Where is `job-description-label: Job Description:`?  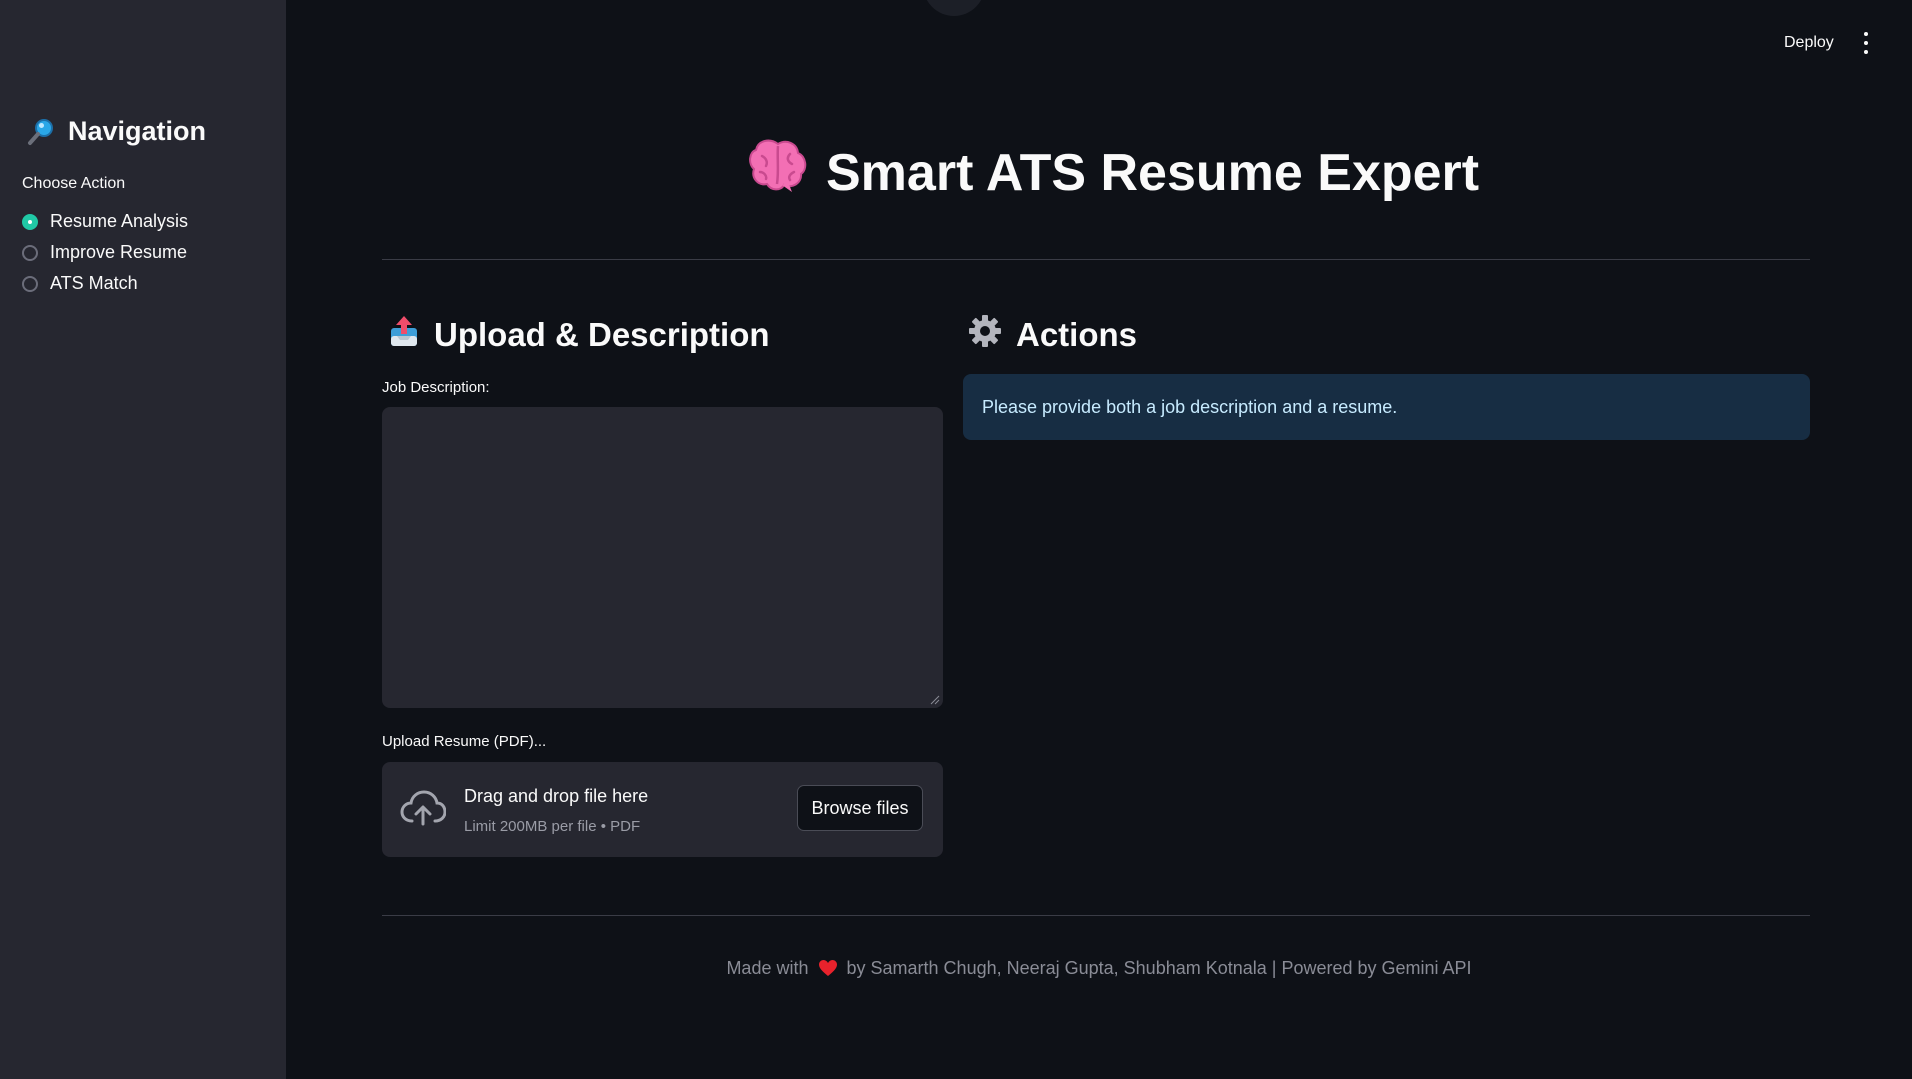 job-description-label: Job Description: is located at coordinates (436, 387).